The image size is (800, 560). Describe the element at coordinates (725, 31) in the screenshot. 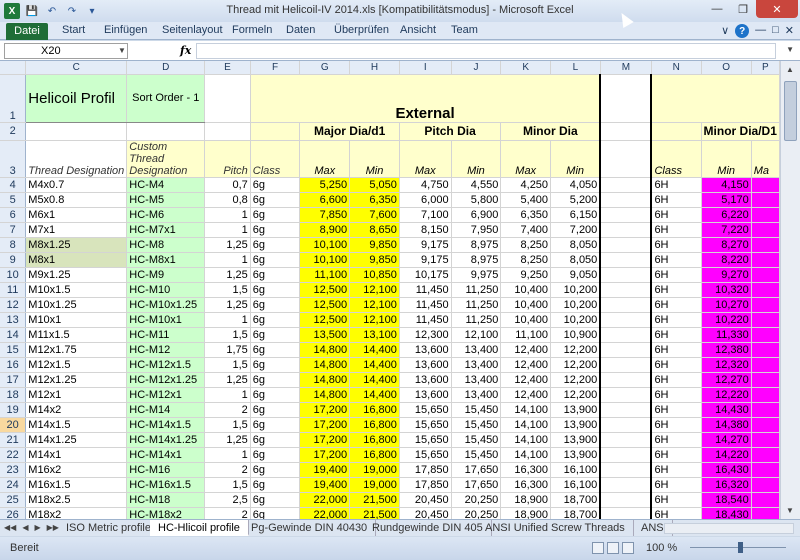

I see `minimize-ribbon-icon: ∨` at that location.